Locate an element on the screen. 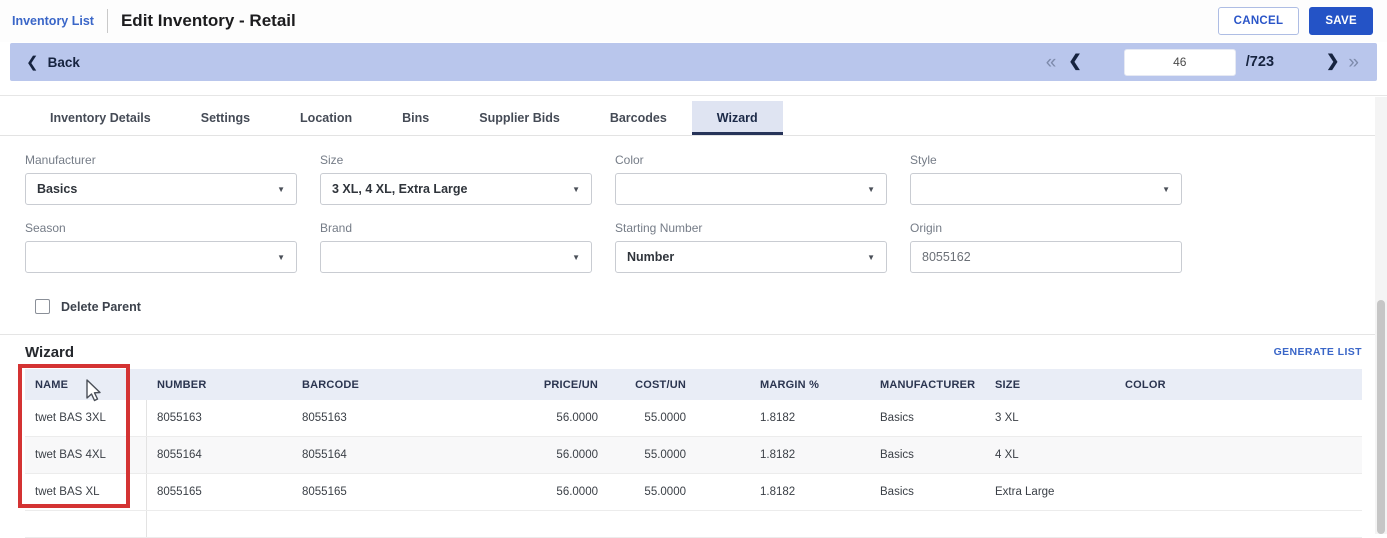  field-manufacturer: Manufacturer Basics ▼ is located at coordinates (161, 179).